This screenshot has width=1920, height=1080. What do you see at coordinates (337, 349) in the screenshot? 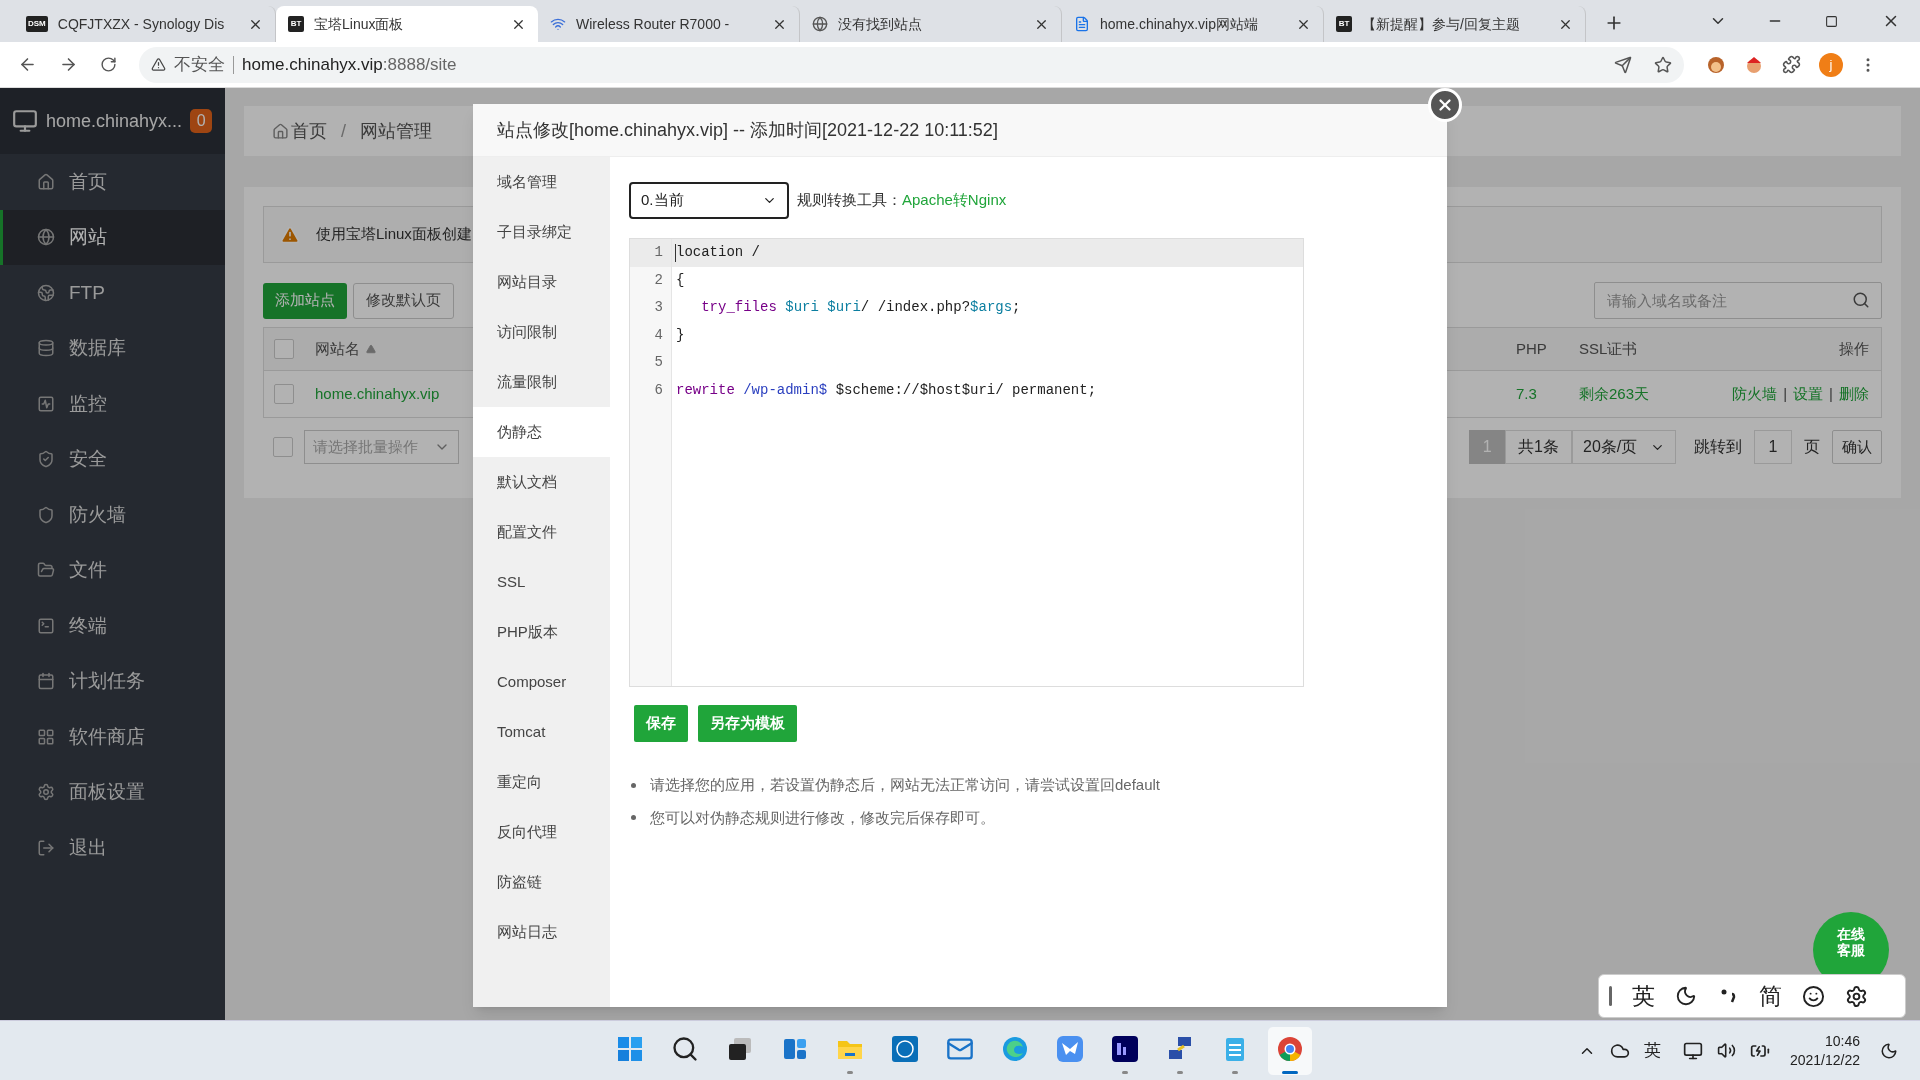
I see `column-header: 网站名` at bounding box center [337, 349].